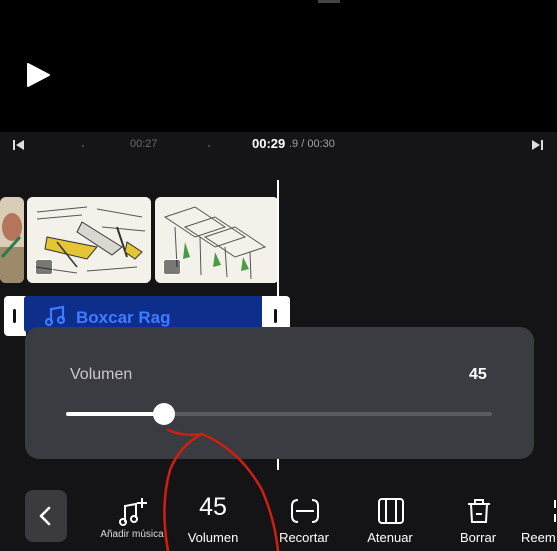 This screenshot has width=557, height=551. Describe the element at coordinates (479, 511) in the screenshot. I see `trash-icon` at that location.